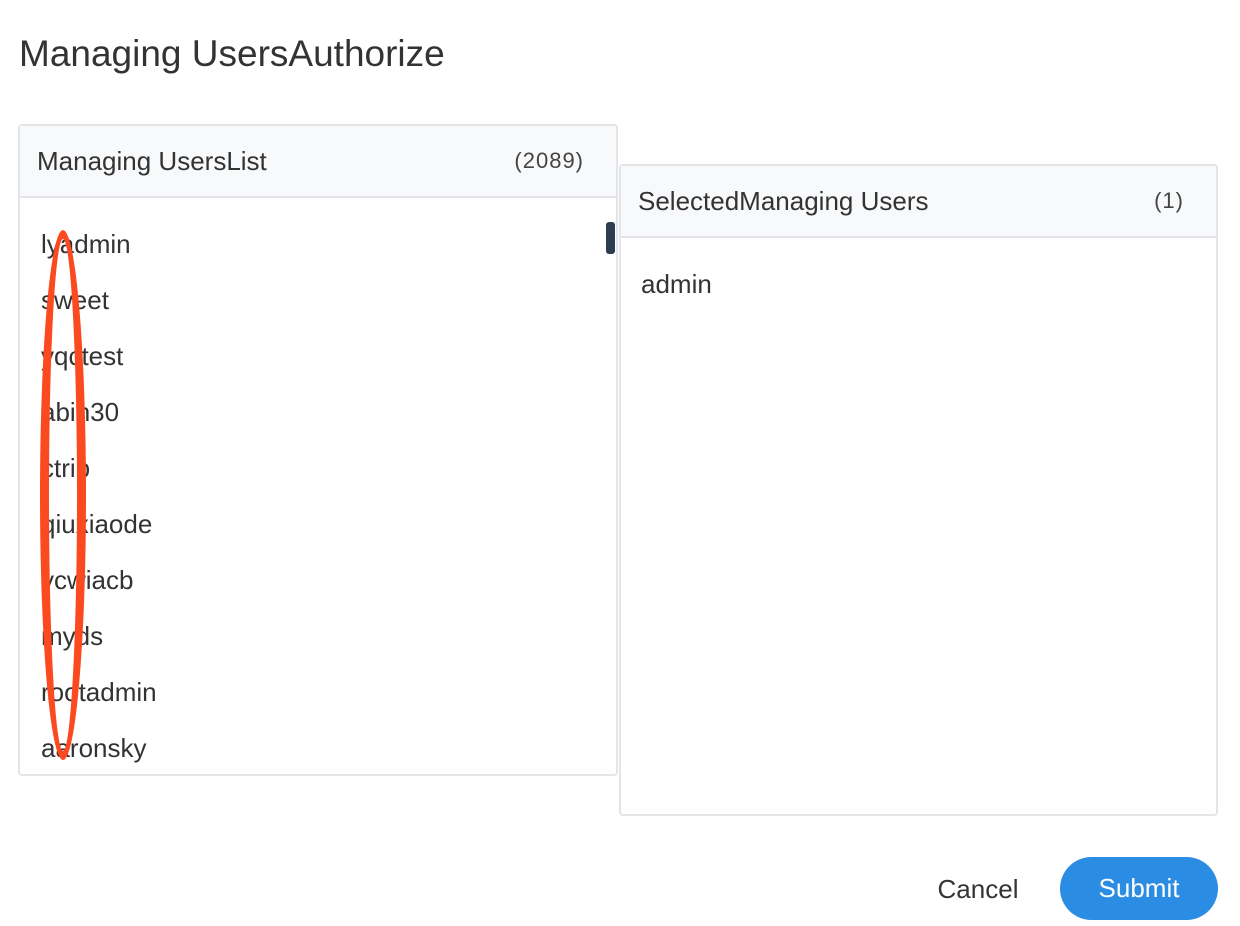 The height and width of the screenshot is (926, 1240). Describe the element at coordinates (152, 160) in the screenshot. I see `source-panel-title: Managing UsersList` at that location.